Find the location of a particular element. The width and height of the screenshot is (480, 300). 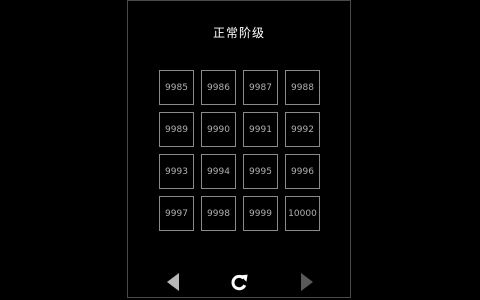

level-cell: 9992 is located at coordinates (302, 129).